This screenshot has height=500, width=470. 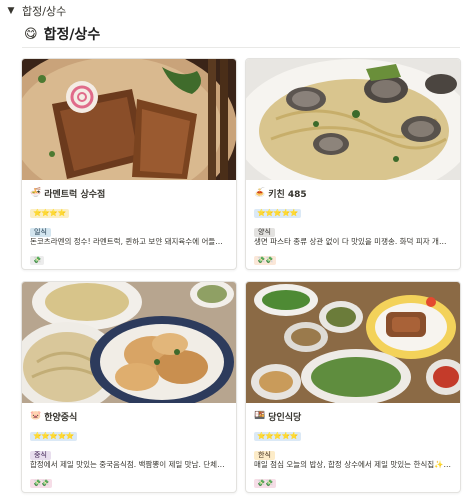 What do you see at coordinates (278, 417) in the screenshot?
I see `restaurant-name: 🍱 당인식당` at bounding box center [278, 417].